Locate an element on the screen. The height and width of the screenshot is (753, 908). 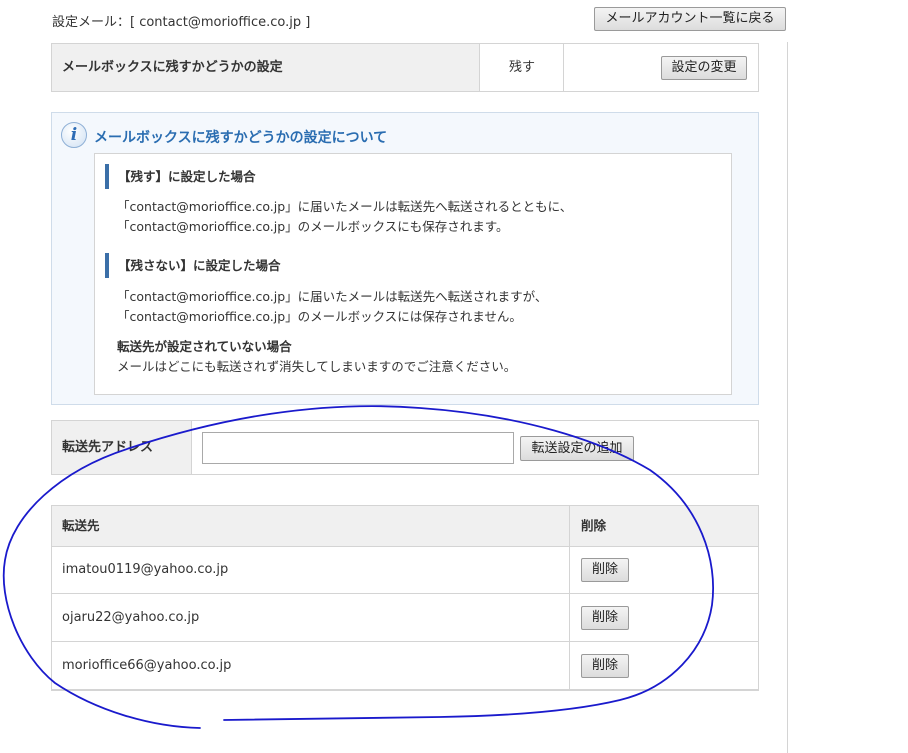
mailbox-setting-label: メールボックスに残すかどうかの設定 is located at coordinates (266, 67).